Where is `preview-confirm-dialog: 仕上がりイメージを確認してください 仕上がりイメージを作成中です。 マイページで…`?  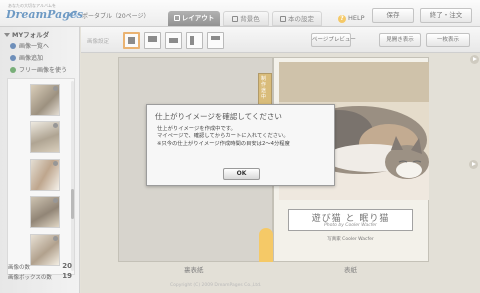 preview-confirm-dialog: 仕上がりイメージを確認してください 仕上がりイメージを作成中です。 マイページで… is located at coordinates (240, 145).